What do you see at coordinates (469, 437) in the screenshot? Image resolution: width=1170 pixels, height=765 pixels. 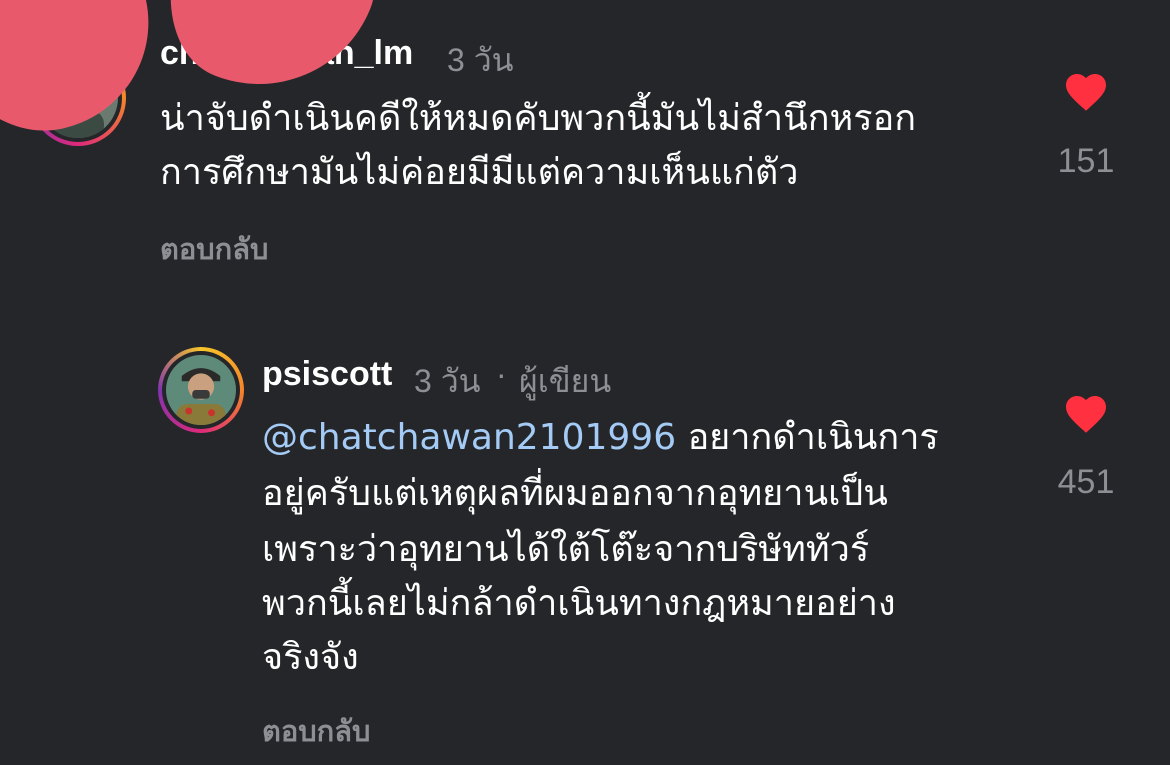 I see `mention-link: @chatchawan2101996` at bounding box center [469, 437].